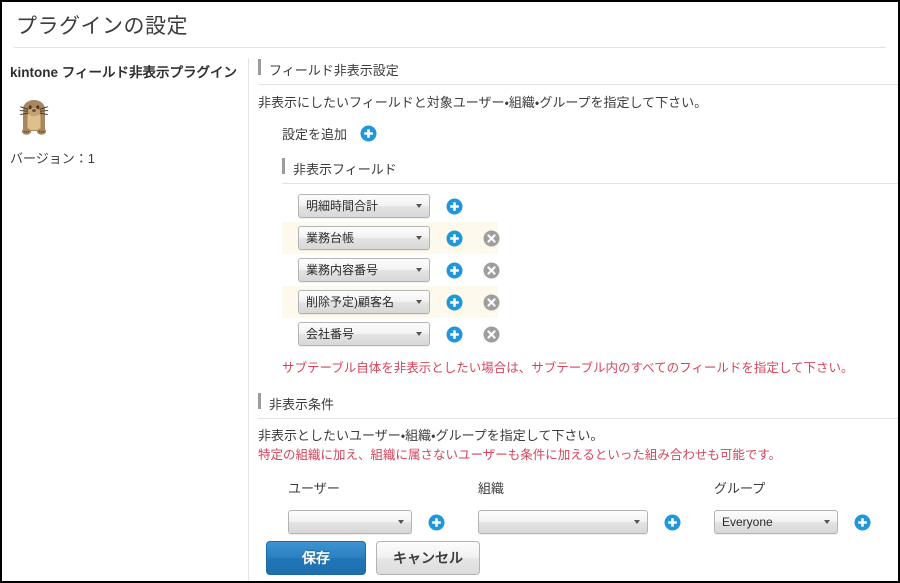  What do you see at coordinates (52, 158) in the screenshot?
I see `plugin-version: バージョン：1` at bounding box center [52, 158].